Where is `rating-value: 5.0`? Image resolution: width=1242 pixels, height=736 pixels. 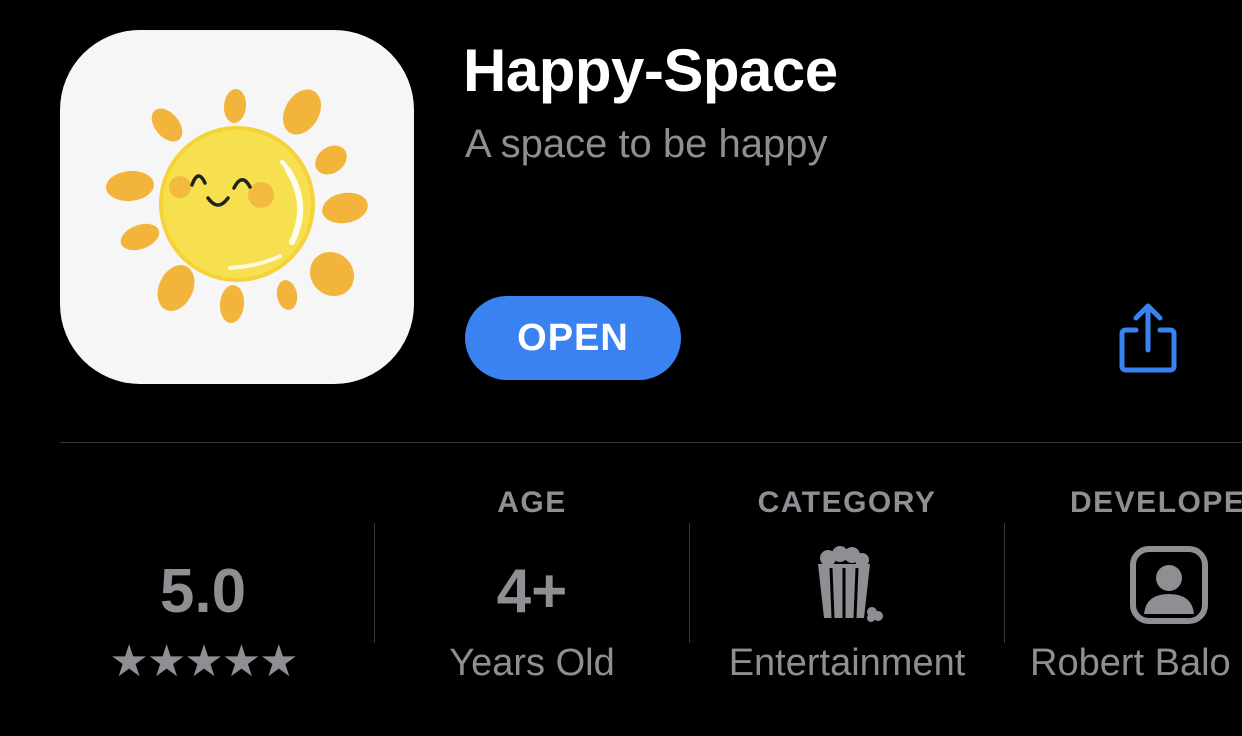
rating-value: 5.0 is located at coordinates (203, 591).